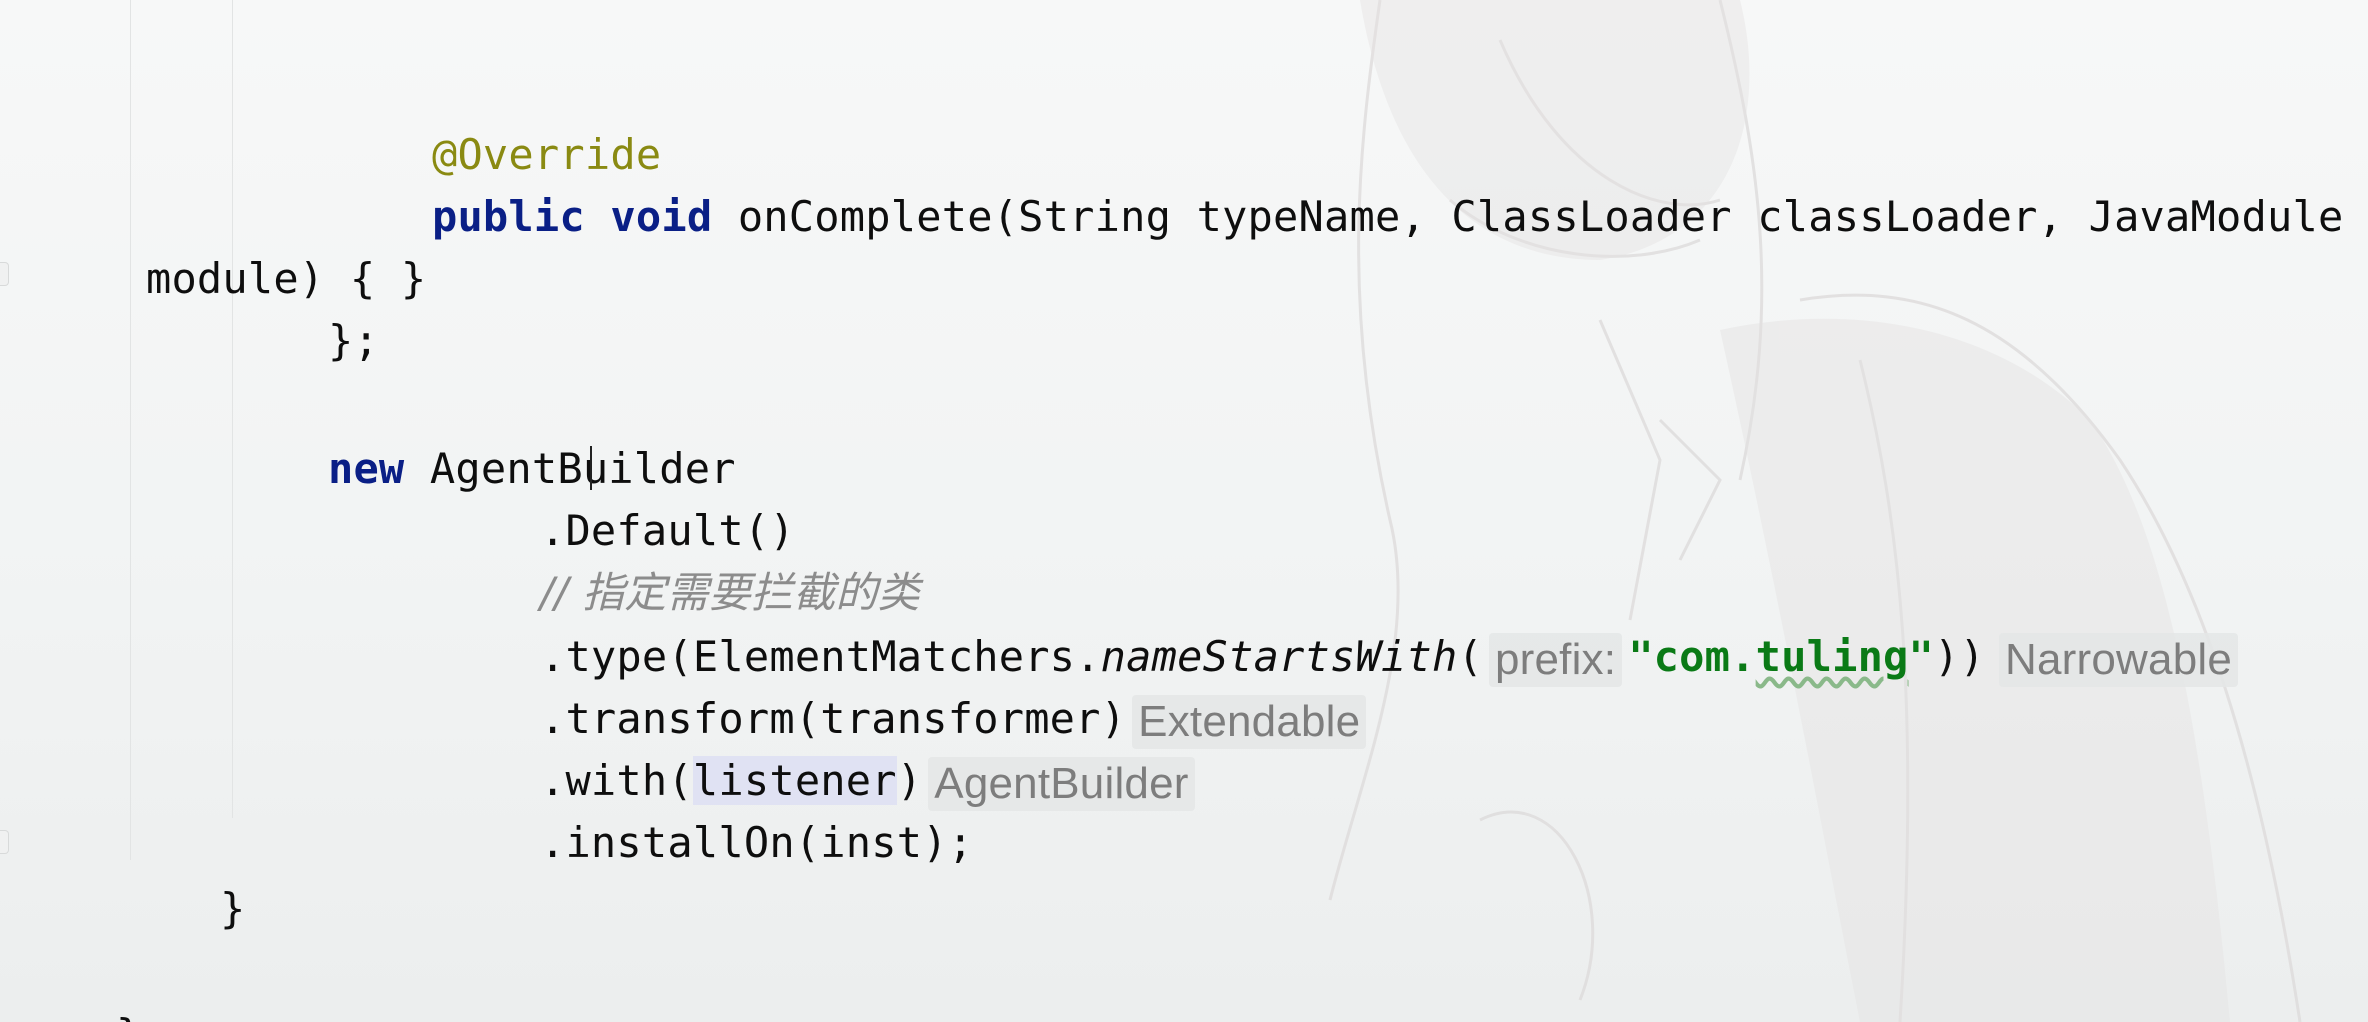 This screenshot has height=1022, width=2368. I want to click on code-line: .with(listener) AgentBuilder, so click(819, 749).